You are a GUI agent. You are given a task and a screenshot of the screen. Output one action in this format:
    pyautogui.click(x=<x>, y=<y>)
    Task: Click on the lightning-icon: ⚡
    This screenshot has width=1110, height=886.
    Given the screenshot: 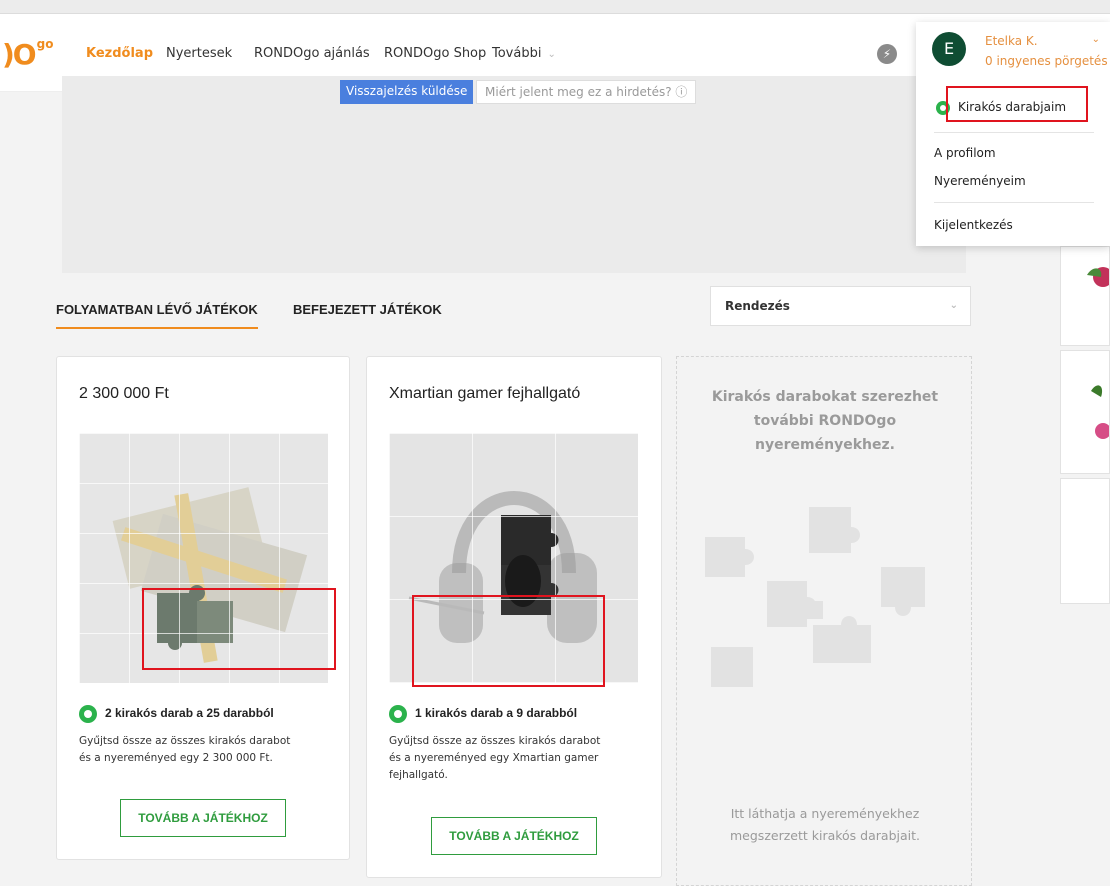 What is the action you would take?
    pyautogui.click(x=887, y=54)
    